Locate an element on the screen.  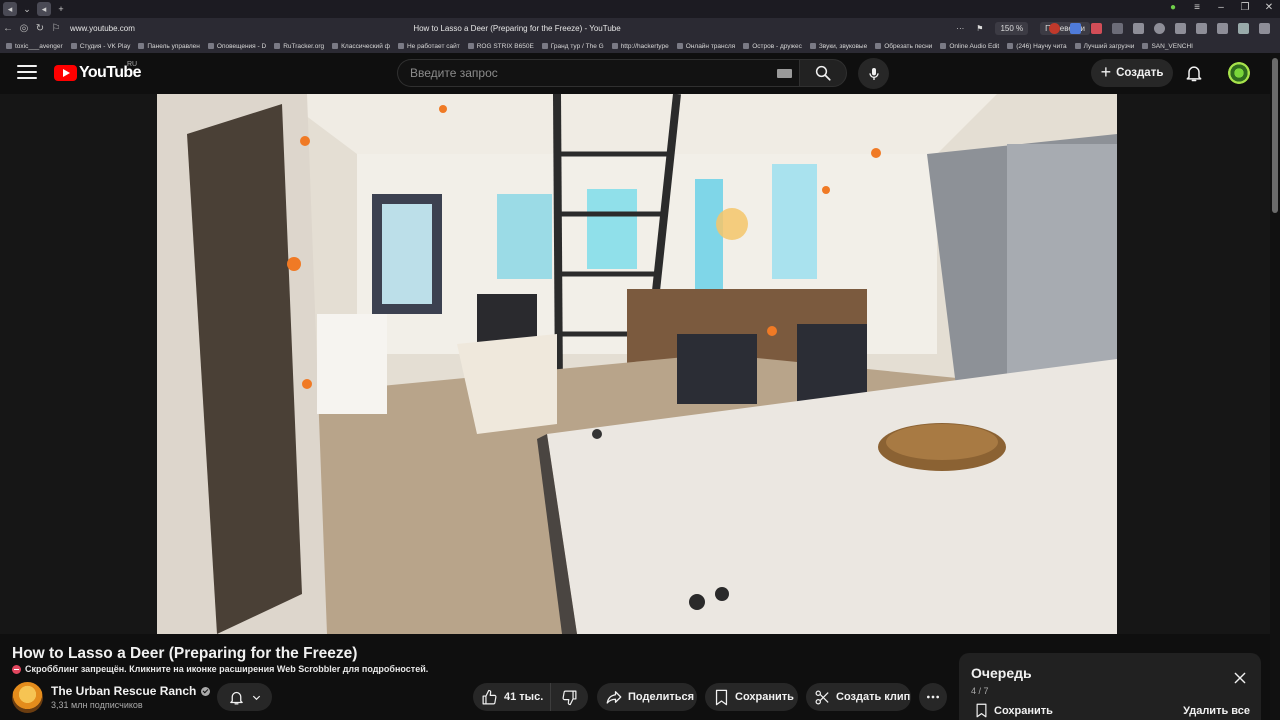
create-button: + Создать is located at coordinates (1132, 73).